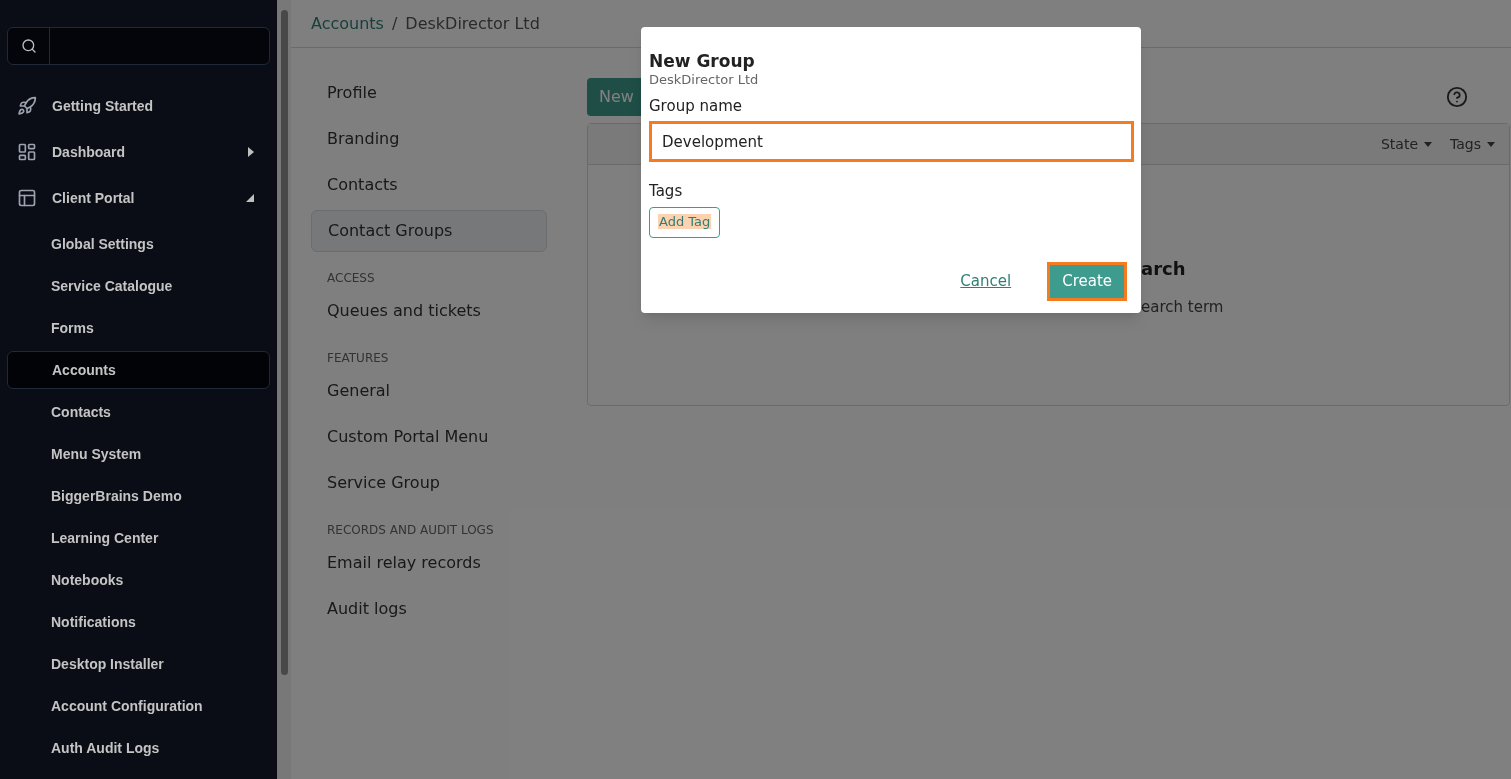 The width and height of the screenshot is (1511, 779). I want to click on dashboard-icon, so click(27, 152).